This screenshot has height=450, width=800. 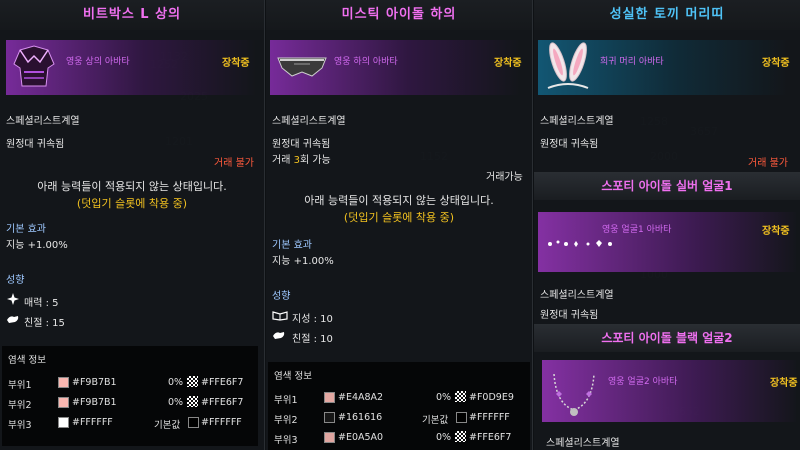 What do you see at coordinates (41, 303) in the screenshot?
I see `tendency-charm: 매력 : 5` at bounding box center [41, 303].